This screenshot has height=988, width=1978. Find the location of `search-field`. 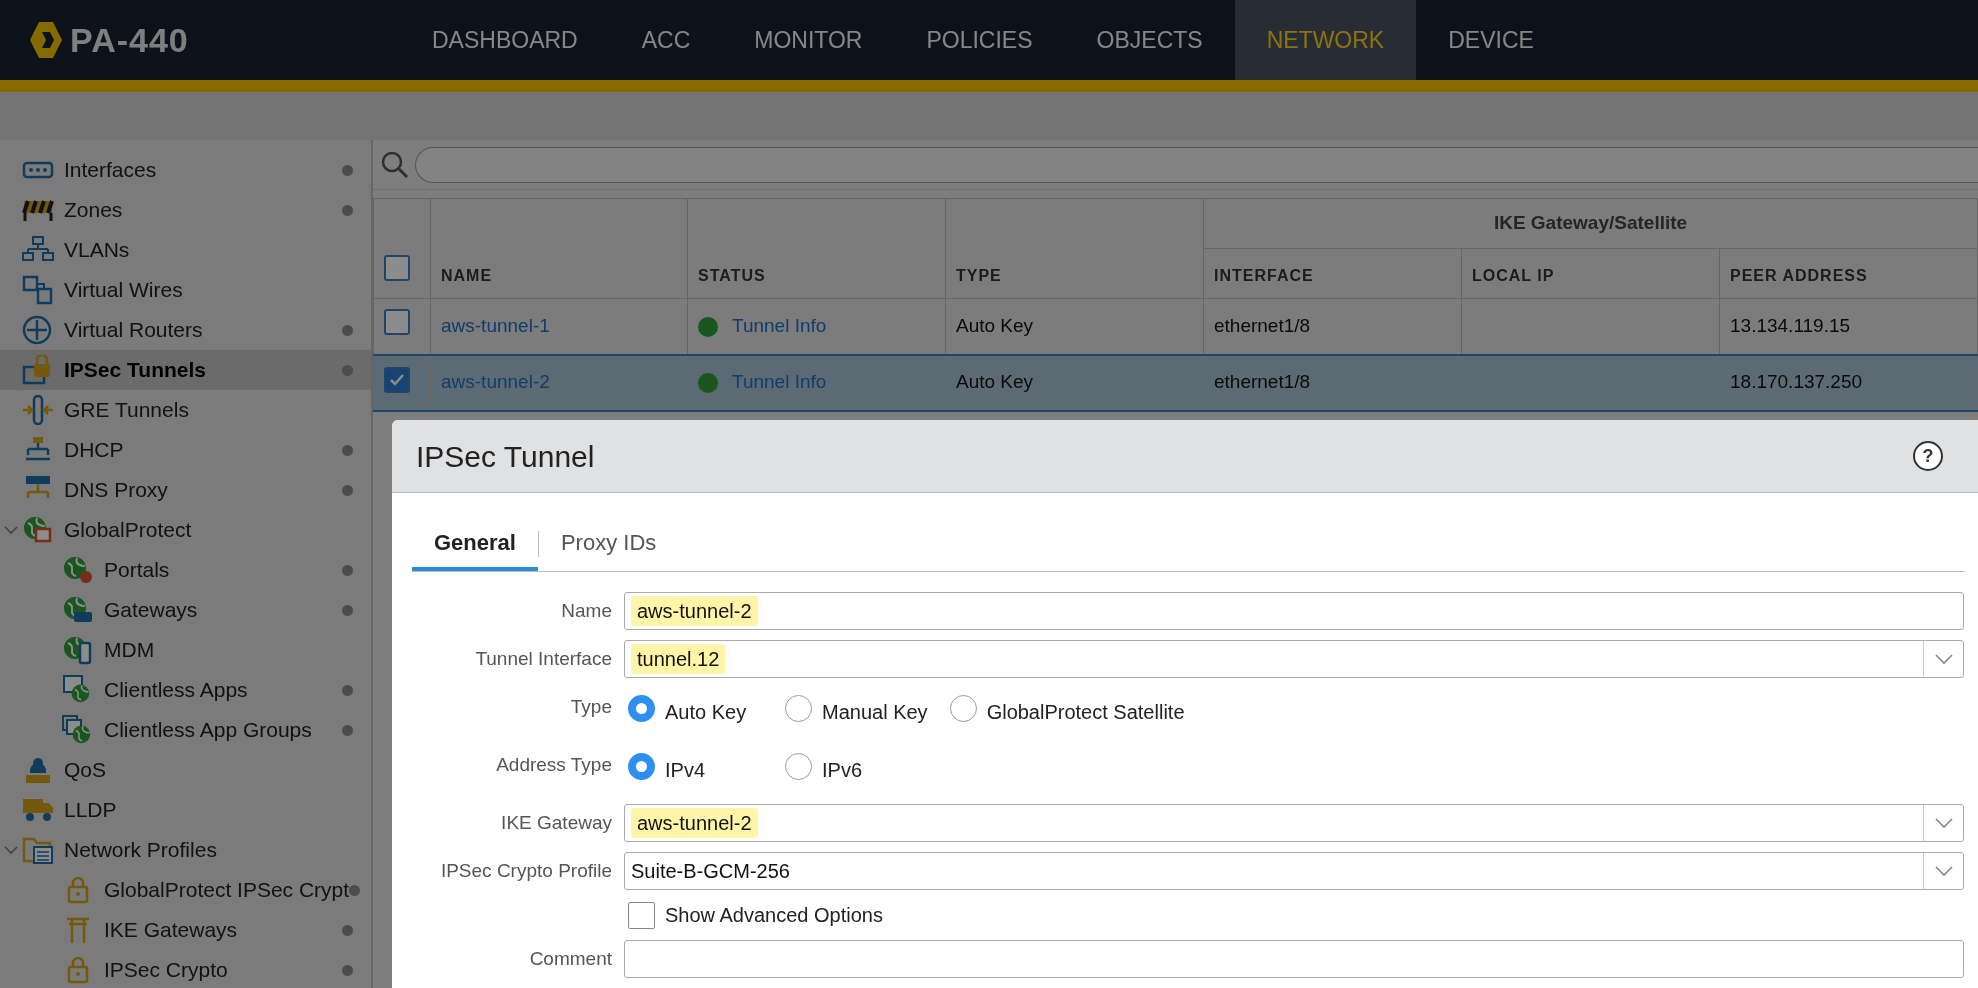

search-field is located at coordinates (1196, 164).